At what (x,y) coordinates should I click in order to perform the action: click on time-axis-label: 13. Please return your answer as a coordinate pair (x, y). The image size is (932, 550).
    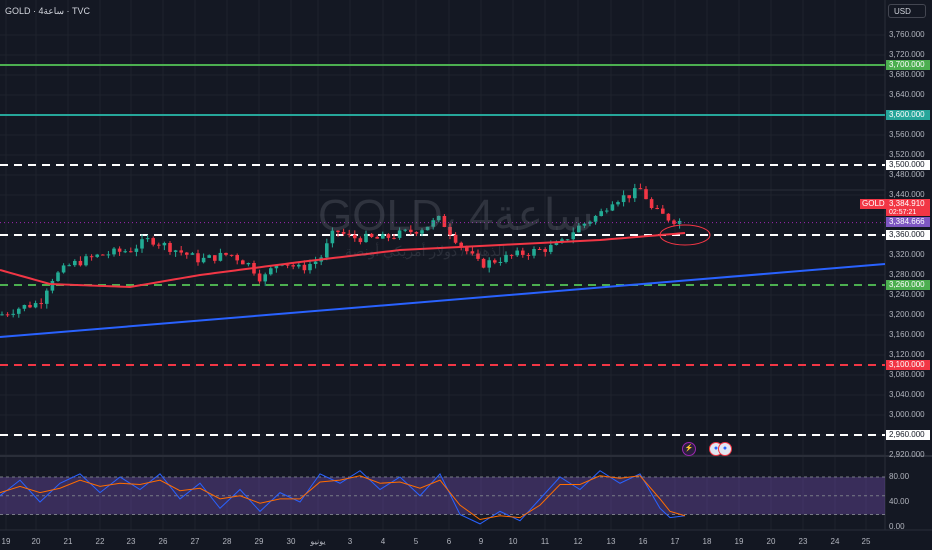
    Looking at the image, I should click on (611, 541).